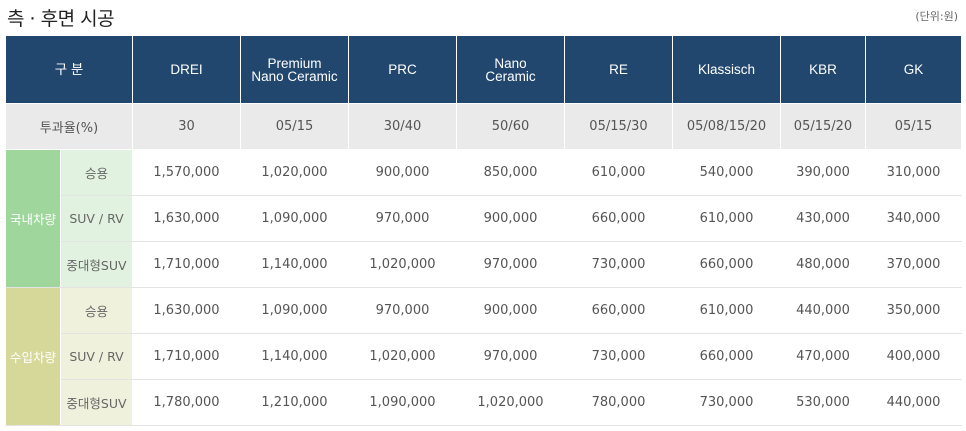 The width and height of the screenshot is (966, 431). Describe the element at coordinates (913, 69) in the screenshot. I see `header-product: GK` at that location.